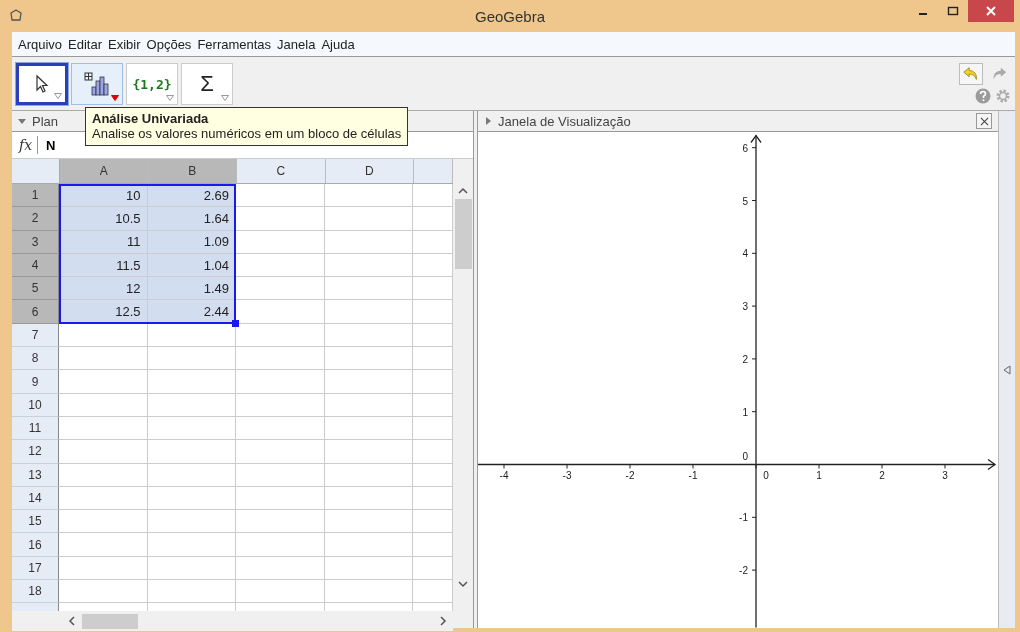  Describe the element at coordinates (35, 289) in the screenshot. I see `row-header: 5` at that location.